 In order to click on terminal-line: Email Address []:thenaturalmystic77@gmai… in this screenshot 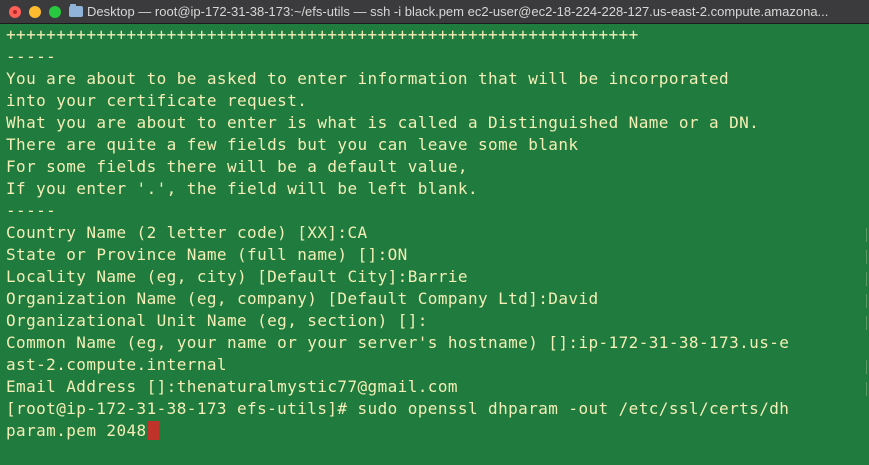, I will do `click(232, 386)`.